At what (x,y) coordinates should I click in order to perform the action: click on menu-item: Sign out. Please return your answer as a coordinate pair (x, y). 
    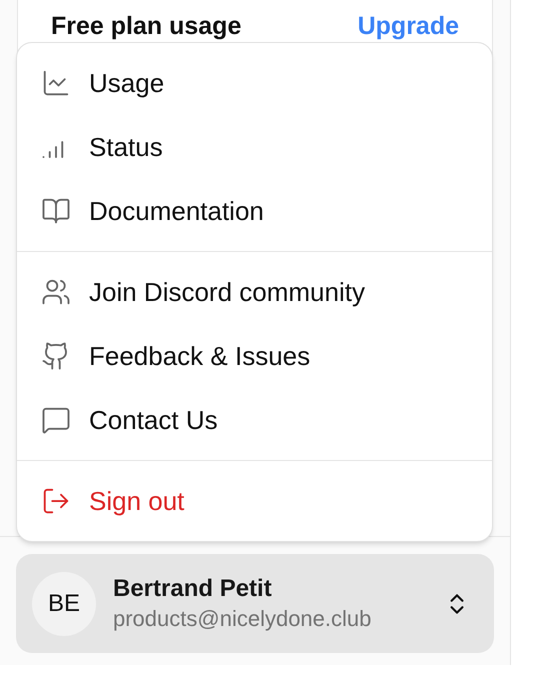
    Looking at the image, I should click on (254, 501).